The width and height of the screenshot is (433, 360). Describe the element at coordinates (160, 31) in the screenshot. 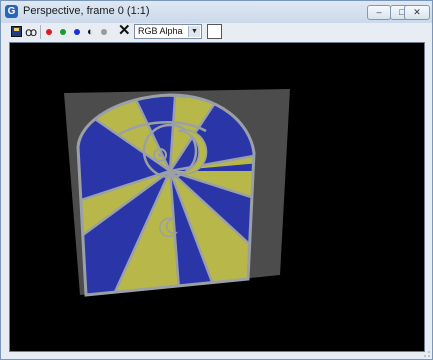

I see `channel-dropdown-value: RGB Alpha` at that location.